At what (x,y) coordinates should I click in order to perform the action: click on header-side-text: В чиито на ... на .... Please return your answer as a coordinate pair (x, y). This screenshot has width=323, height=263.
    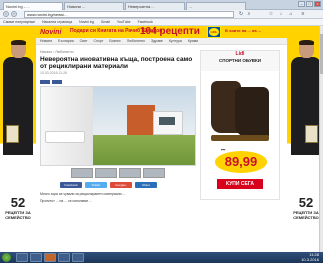
    Looking at the image, I should click on (243, 30).